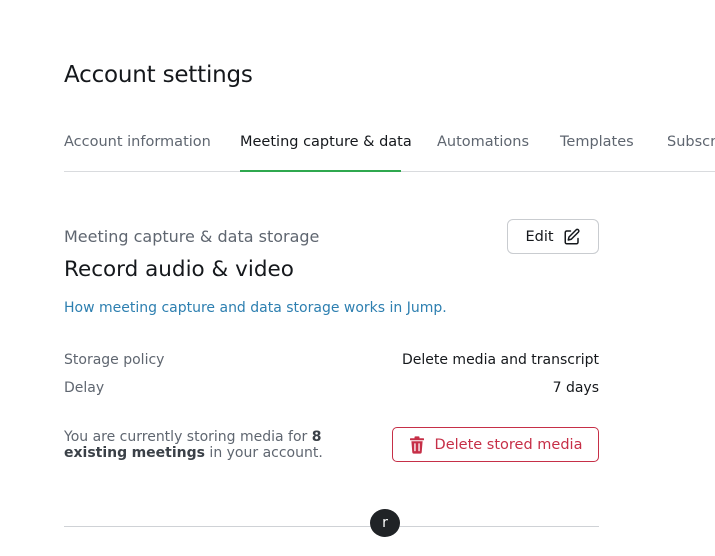  I want to click on tab-subscription: Subscr, so click(691, 142).